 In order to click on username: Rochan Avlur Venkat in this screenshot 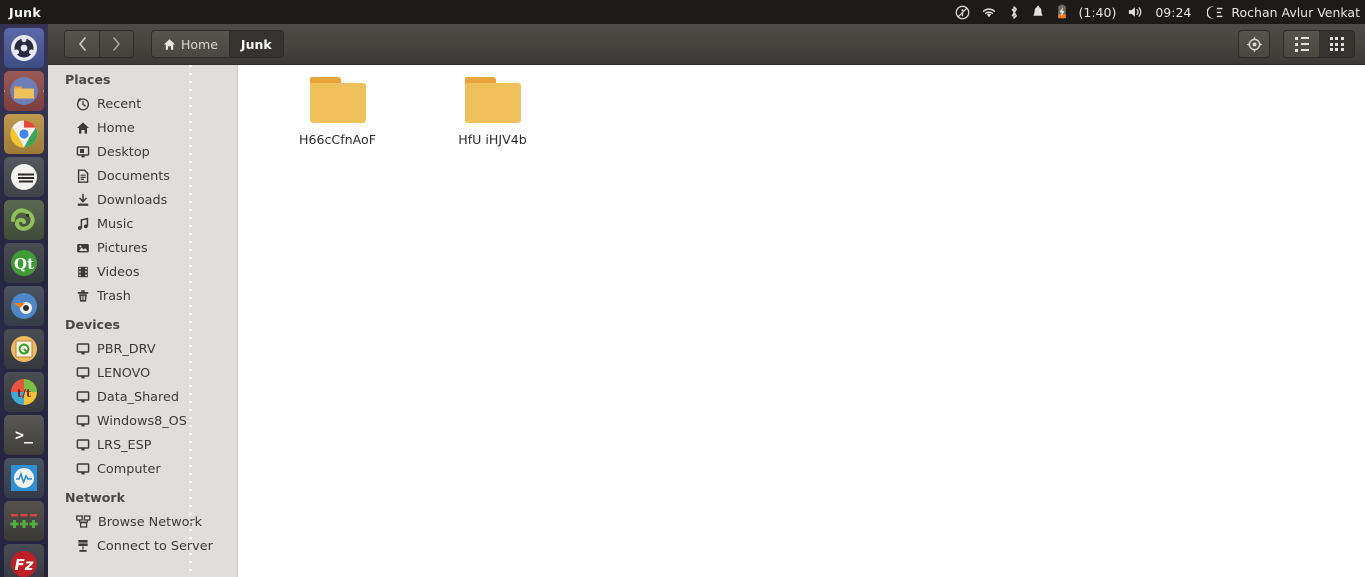, I will do `click(1295, 12)`.